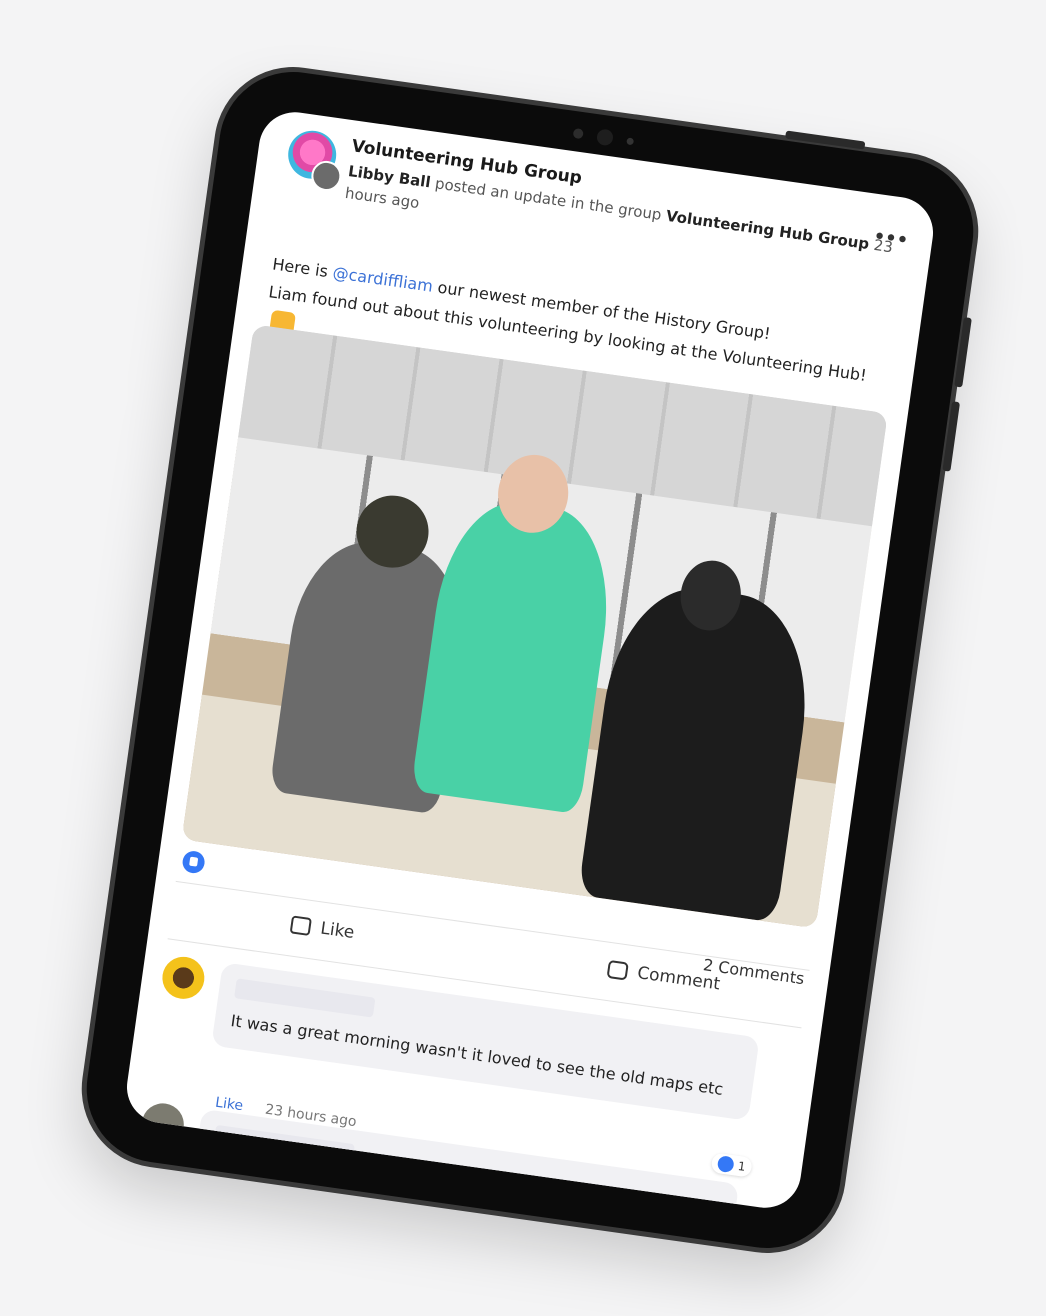 The image size is (1046, 1316). Describe the element at coordinates (767, 230) in the screenshot. I see `group-link: Volunteering Hub Group` at that location.